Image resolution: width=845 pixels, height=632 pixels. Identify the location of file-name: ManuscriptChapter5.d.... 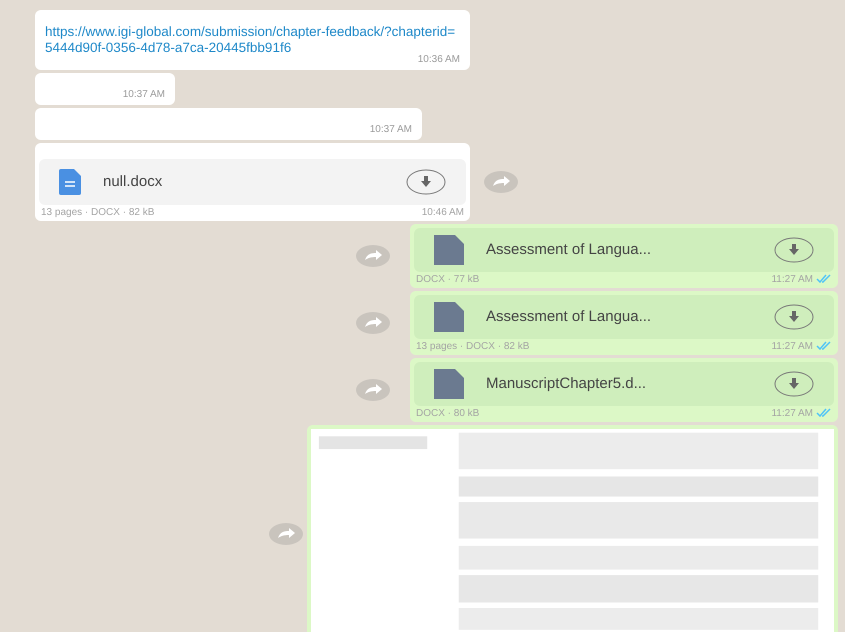
(567, 384).